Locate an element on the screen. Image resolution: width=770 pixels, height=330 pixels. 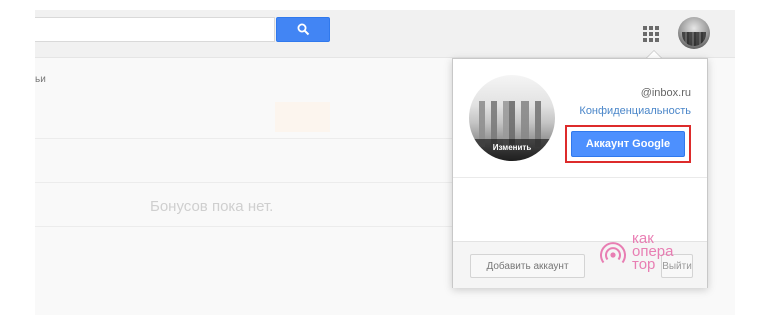
popup-footer: Добавить аккаунт Выйти is located at coordinates (580, 264).